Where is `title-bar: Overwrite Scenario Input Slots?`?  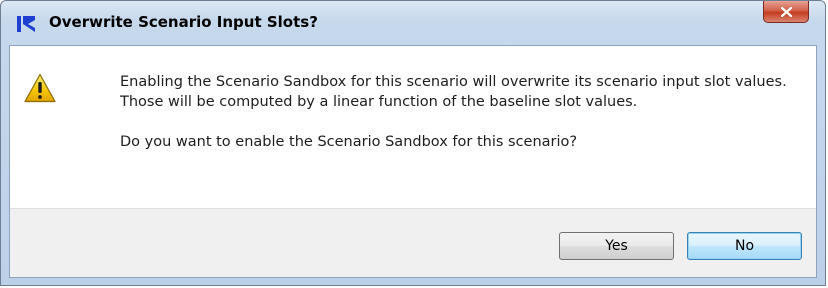 title-bar: Overwrite Scenario Input Slots? is located at coordinates (413, 19).